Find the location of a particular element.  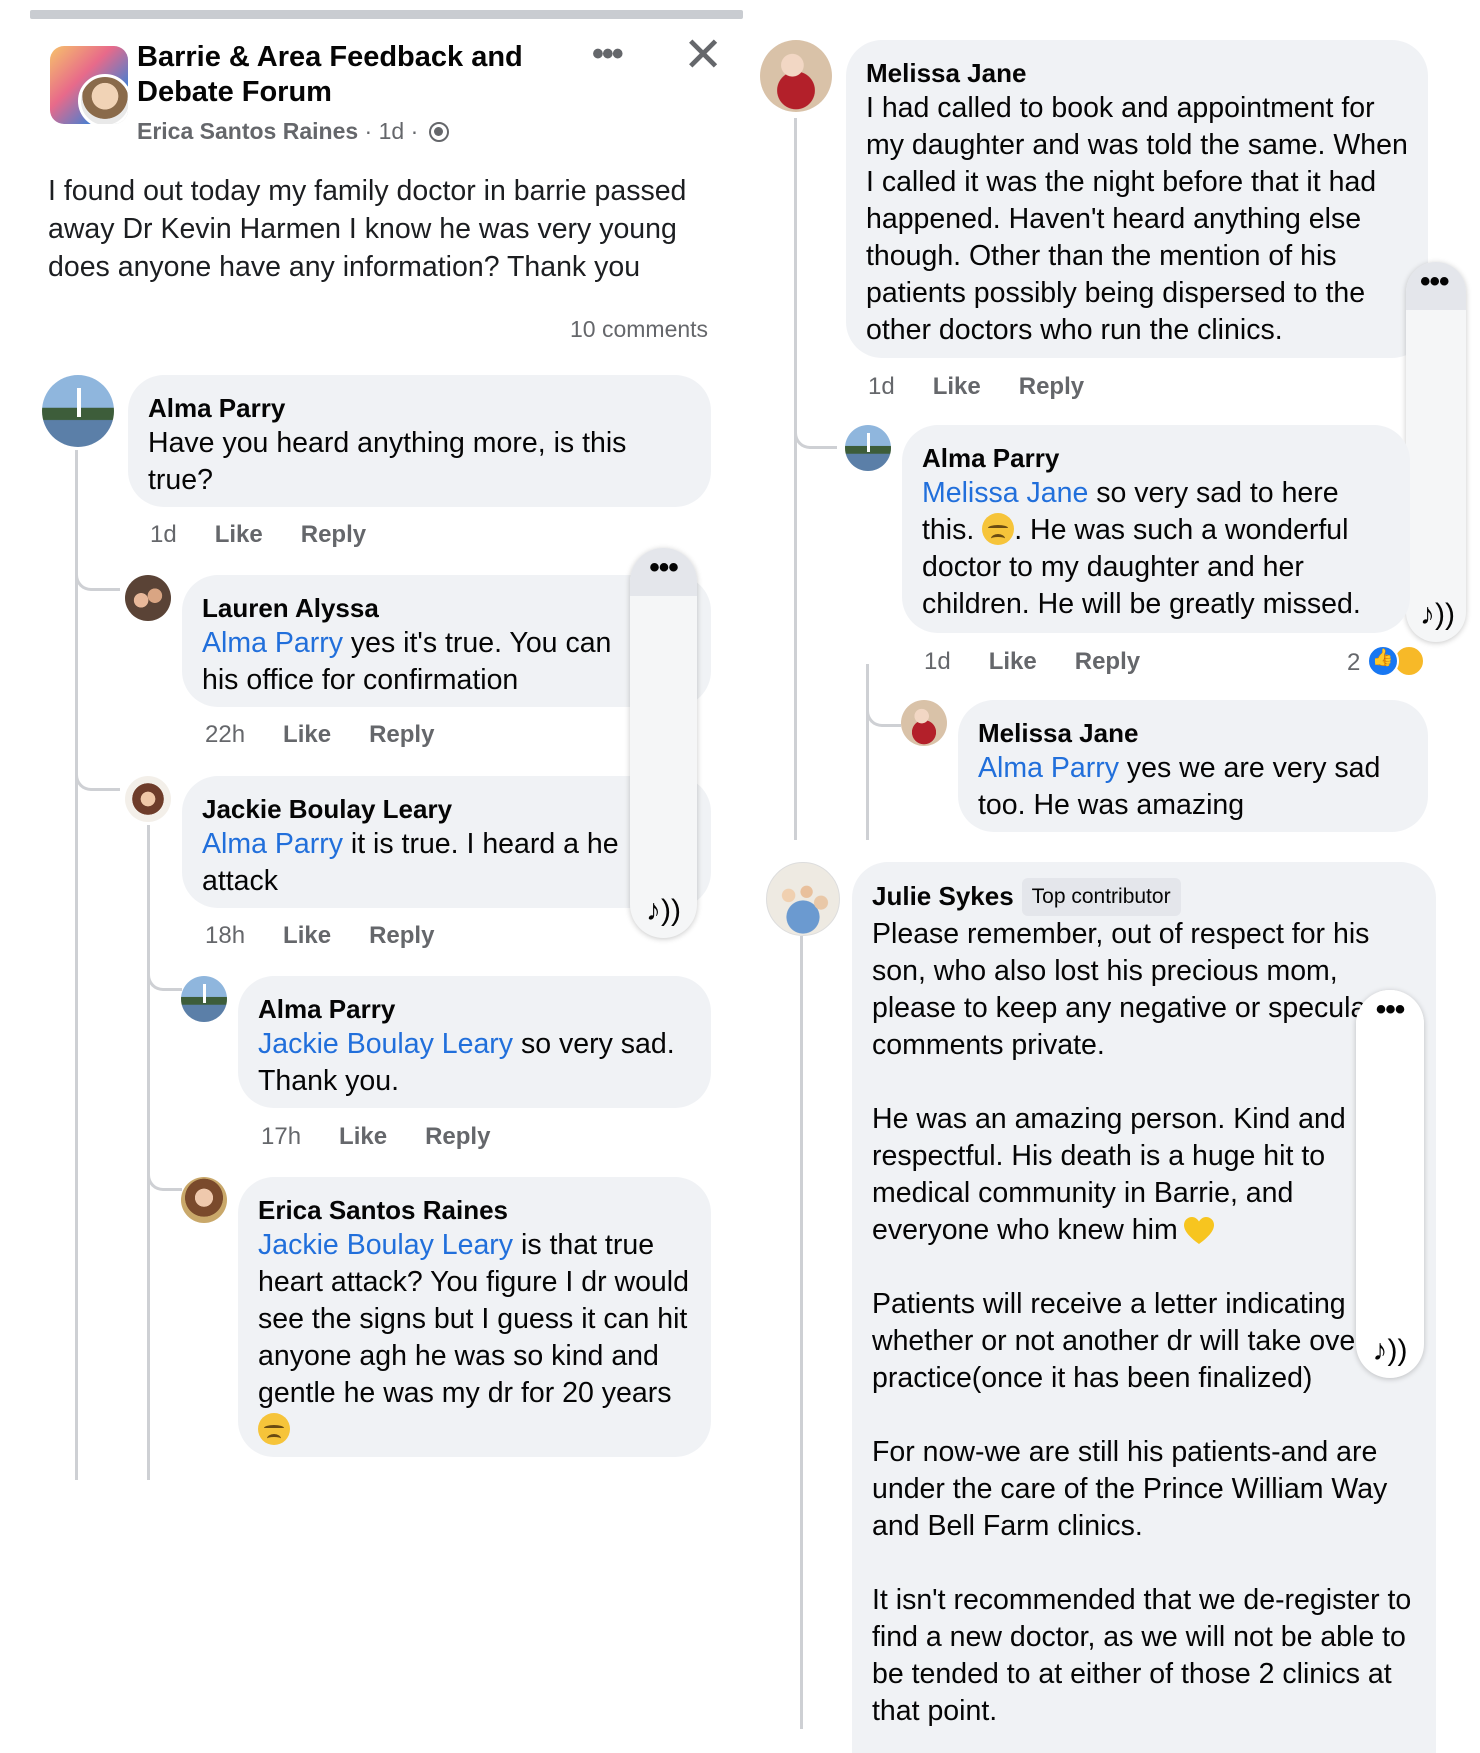

like-reaction-icon is located at coordinates (1383, 661).